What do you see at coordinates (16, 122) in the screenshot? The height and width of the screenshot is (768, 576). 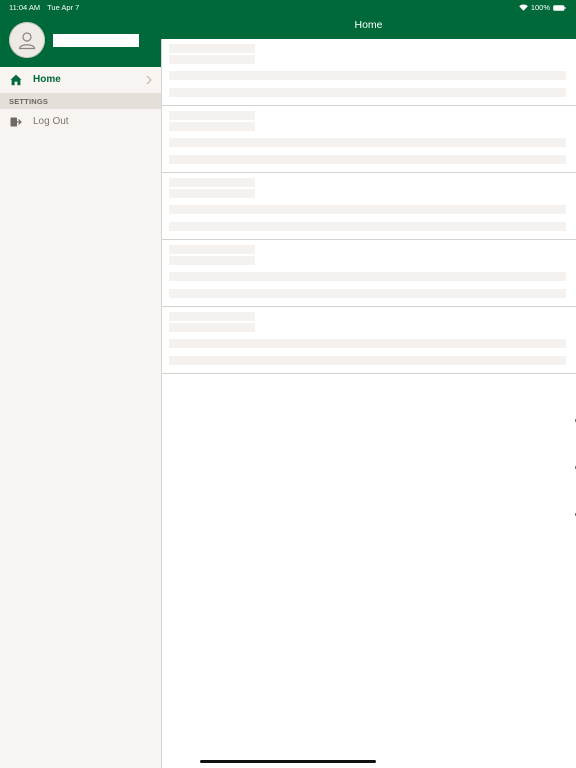 I see `logout-icon` at bounding box center [16, 122].